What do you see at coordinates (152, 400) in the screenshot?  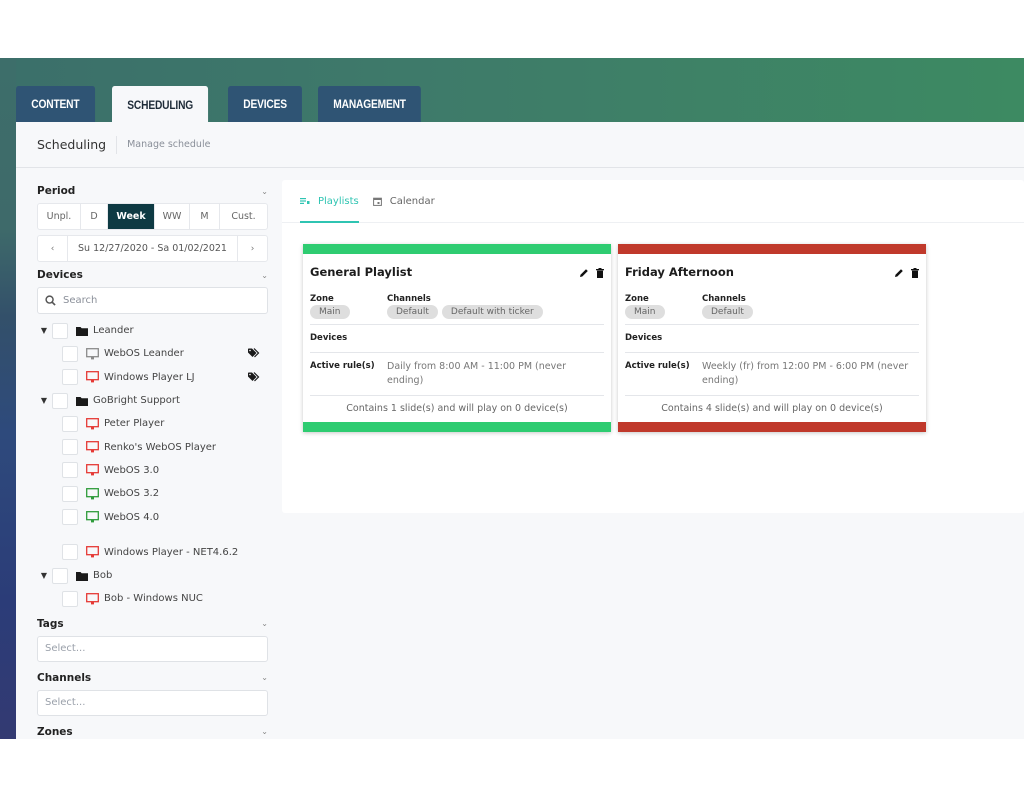 I see `tree-group-gobright-support: ▼ GoBright Support` at bounding box center [152, 400].